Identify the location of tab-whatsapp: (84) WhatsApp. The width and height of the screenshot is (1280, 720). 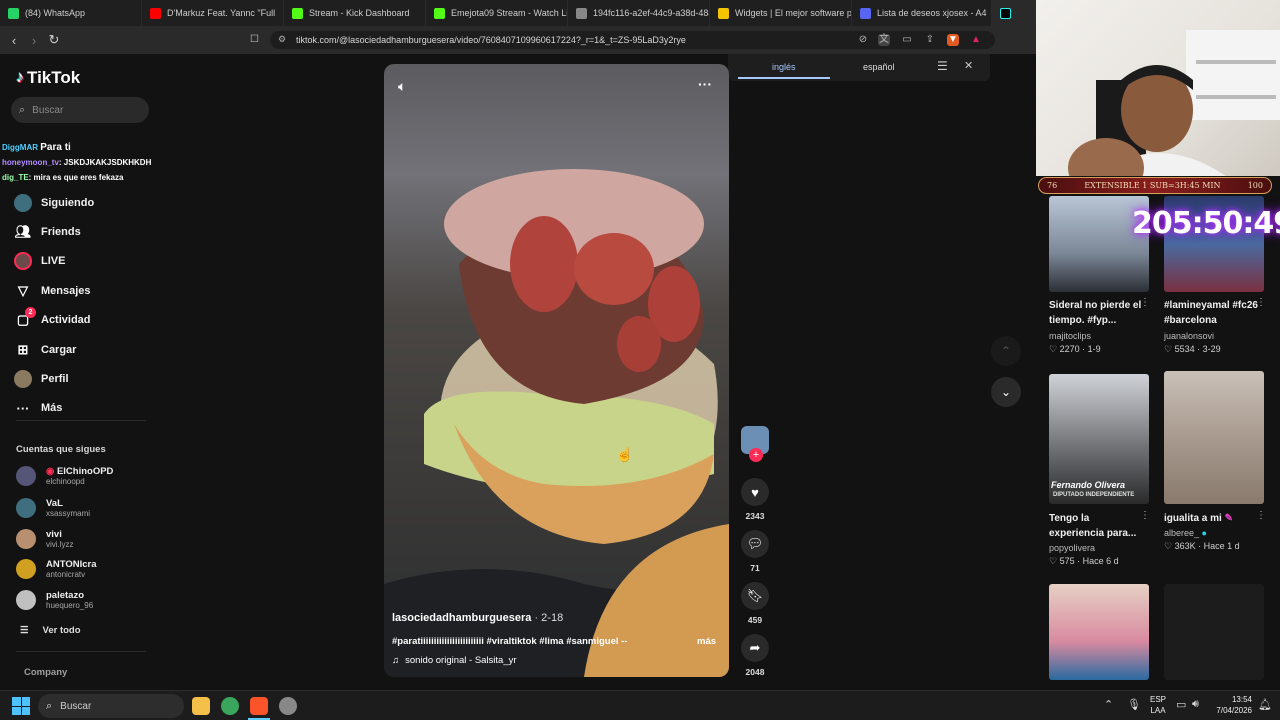
(71, 13).